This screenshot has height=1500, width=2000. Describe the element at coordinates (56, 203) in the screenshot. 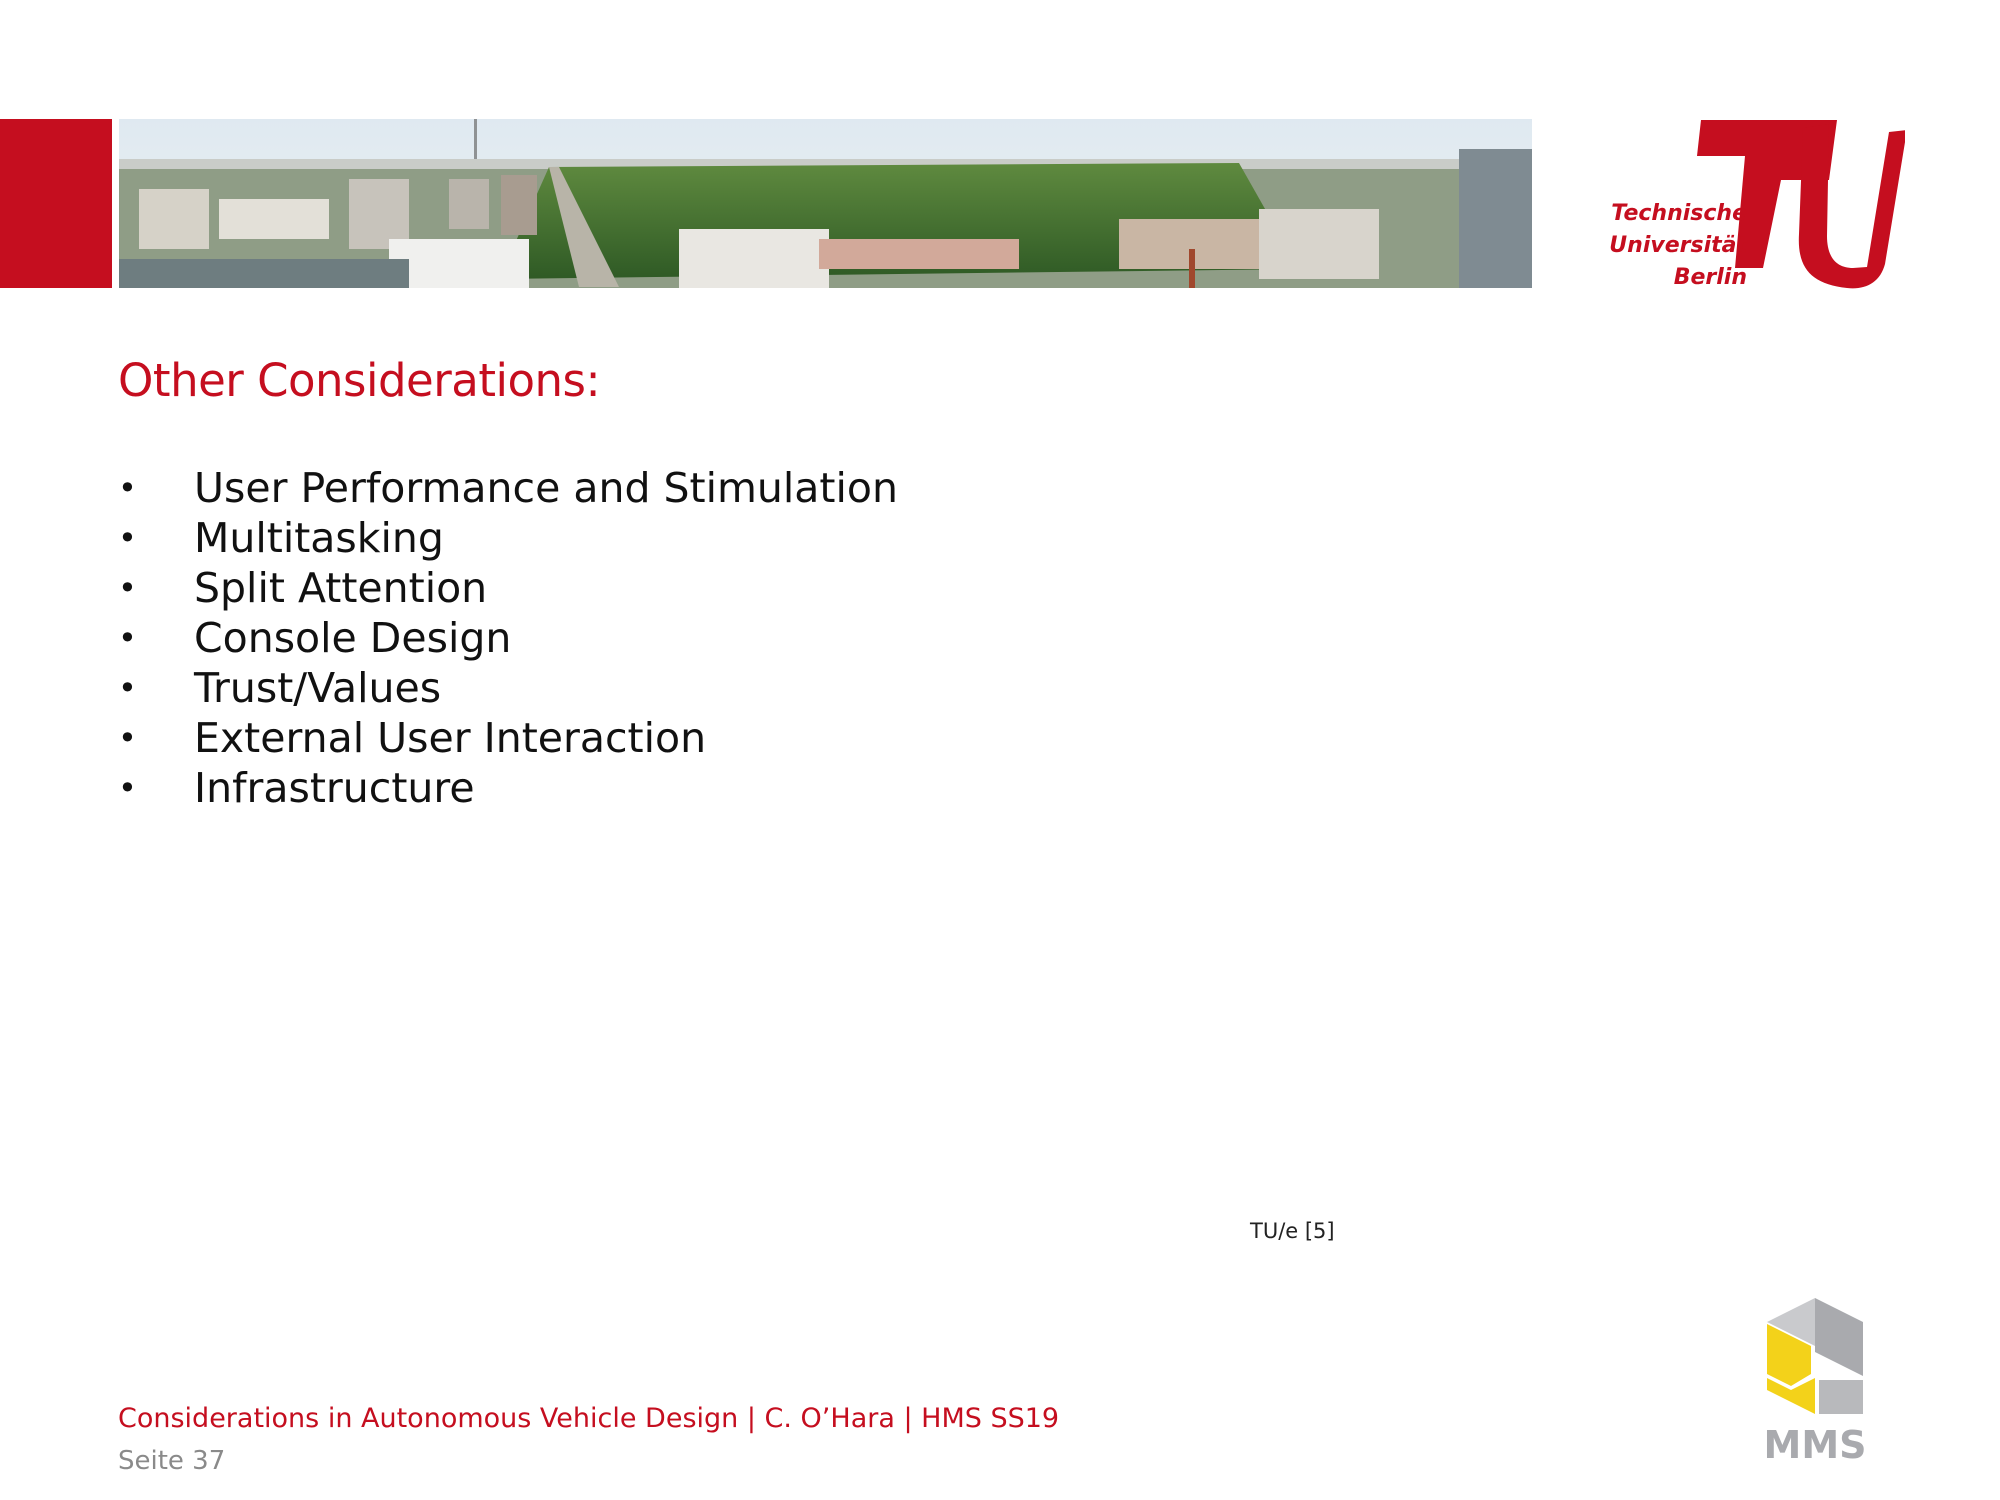

I see `header-red-block` at that location.